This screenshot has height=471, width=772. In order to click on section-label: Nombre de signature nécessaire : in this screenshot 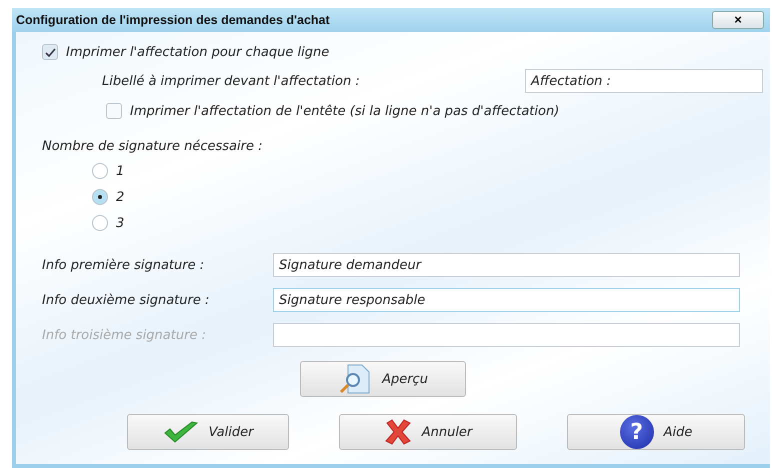, I will do `click(152, 146)`.